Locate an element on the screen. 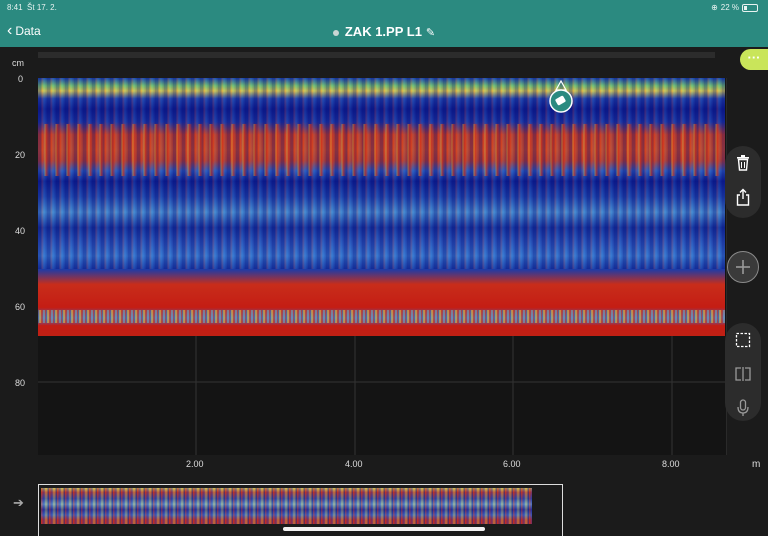 The height and width of the screenshot is (536, 768). microphone-button is located at coordinates (743, 408).